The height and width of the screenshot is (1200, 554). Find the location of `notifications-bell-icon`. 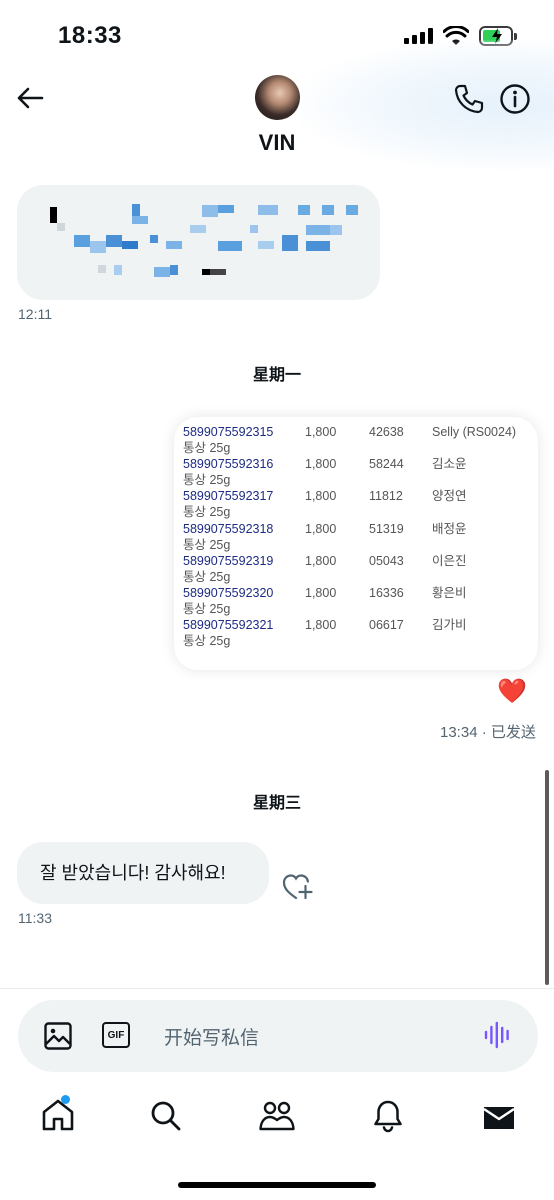

notifications-bell-icon is located at coordinates (388, 1116).